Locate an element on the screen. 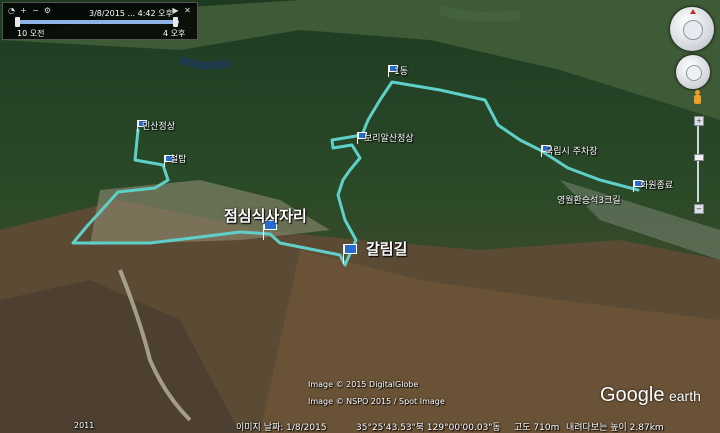  status-elevation: 고도 710m is located at coordinates (537, 428).